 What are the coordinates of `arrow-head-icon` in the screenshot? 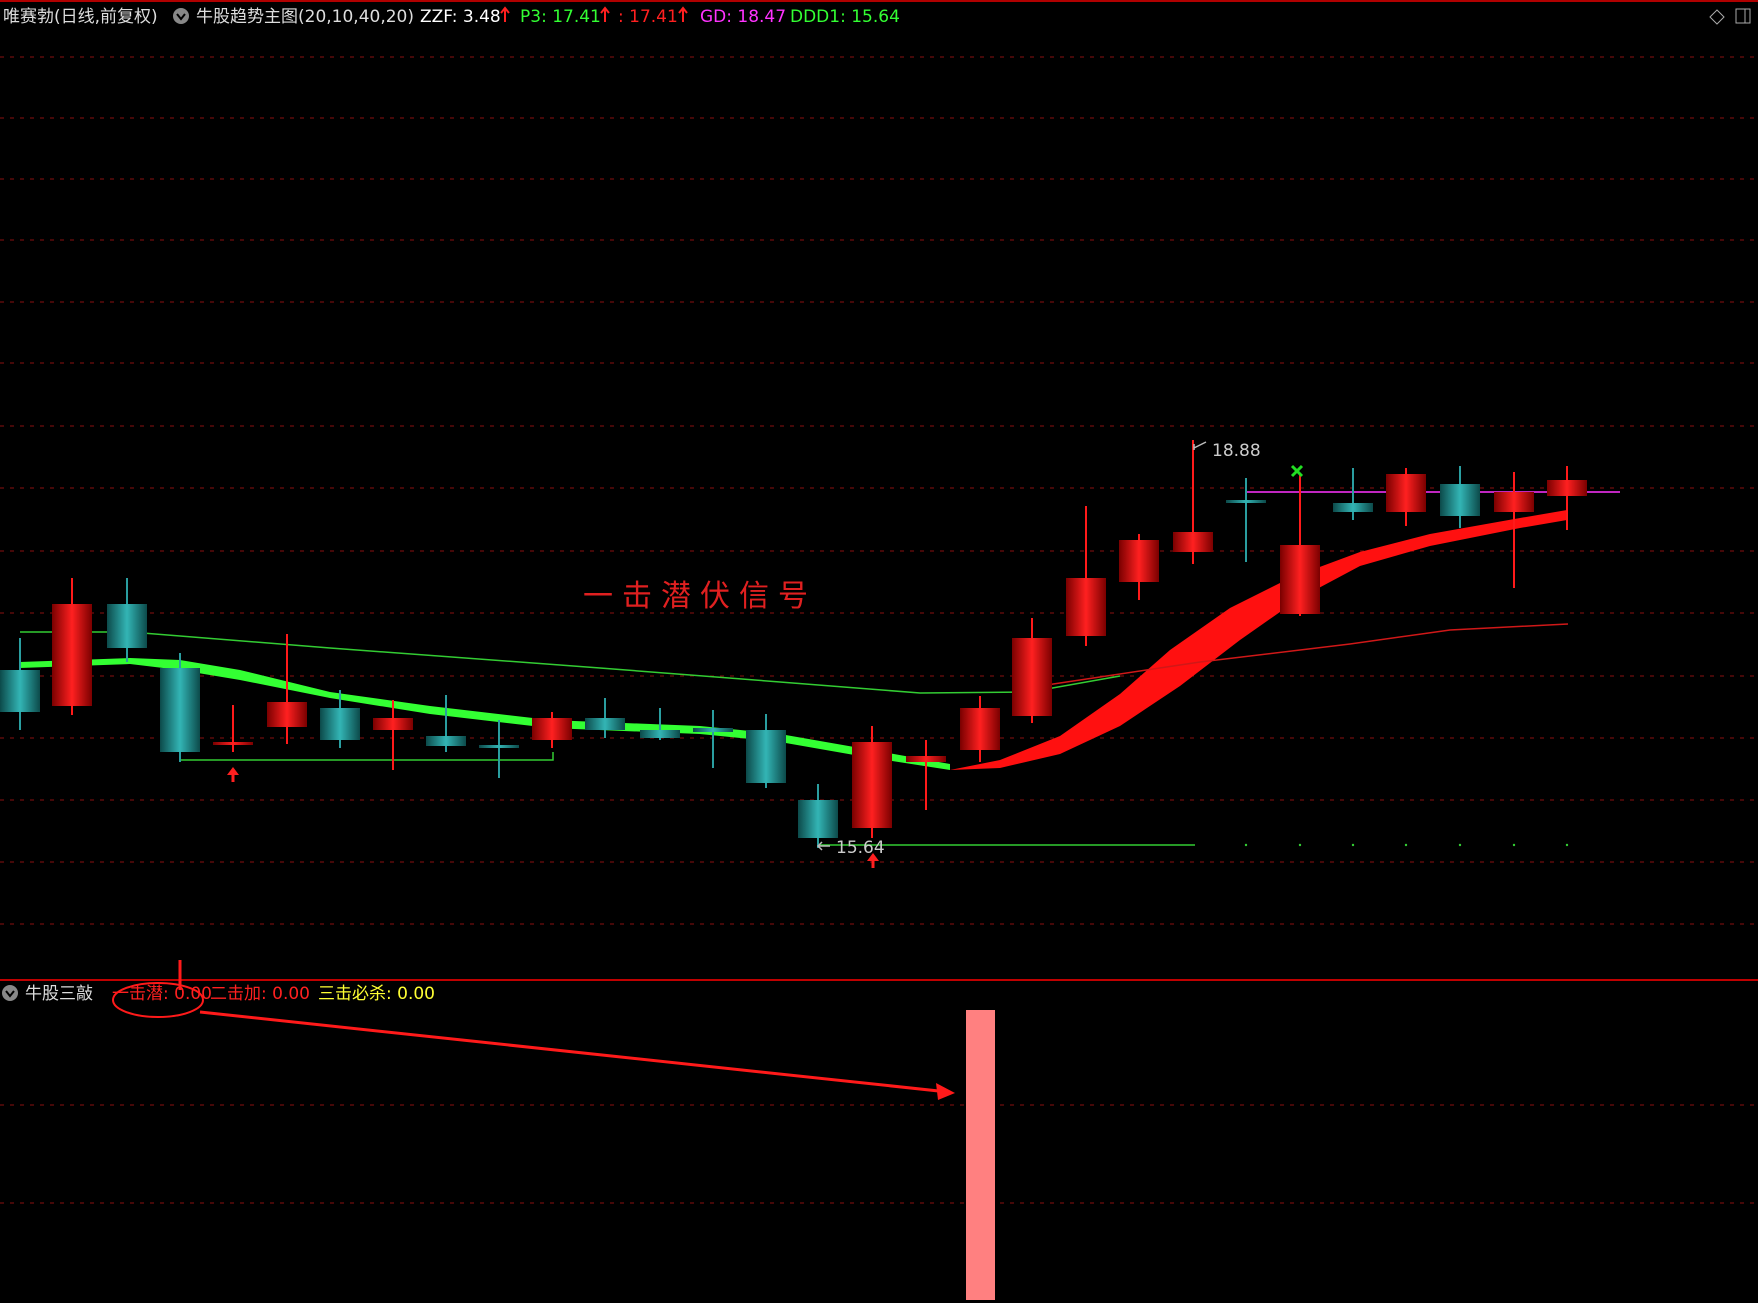 It's located at (945, 1091).